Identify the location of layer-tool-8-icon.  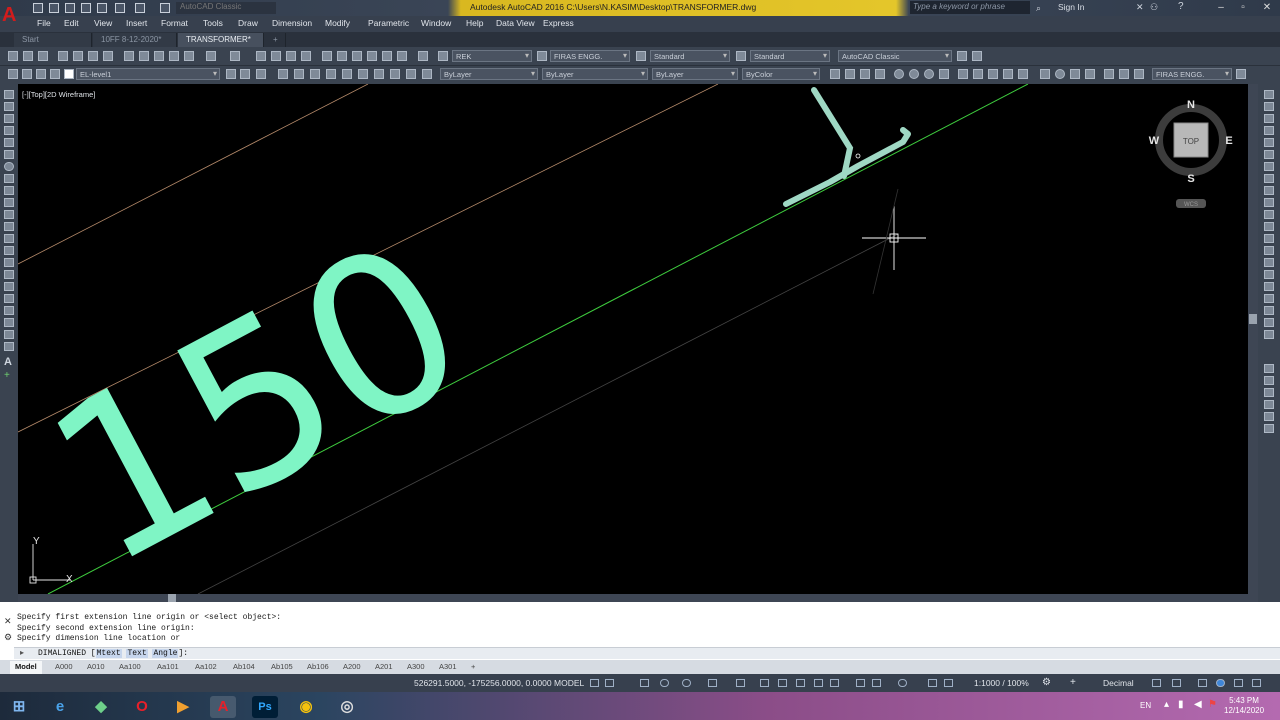
(395, 74).